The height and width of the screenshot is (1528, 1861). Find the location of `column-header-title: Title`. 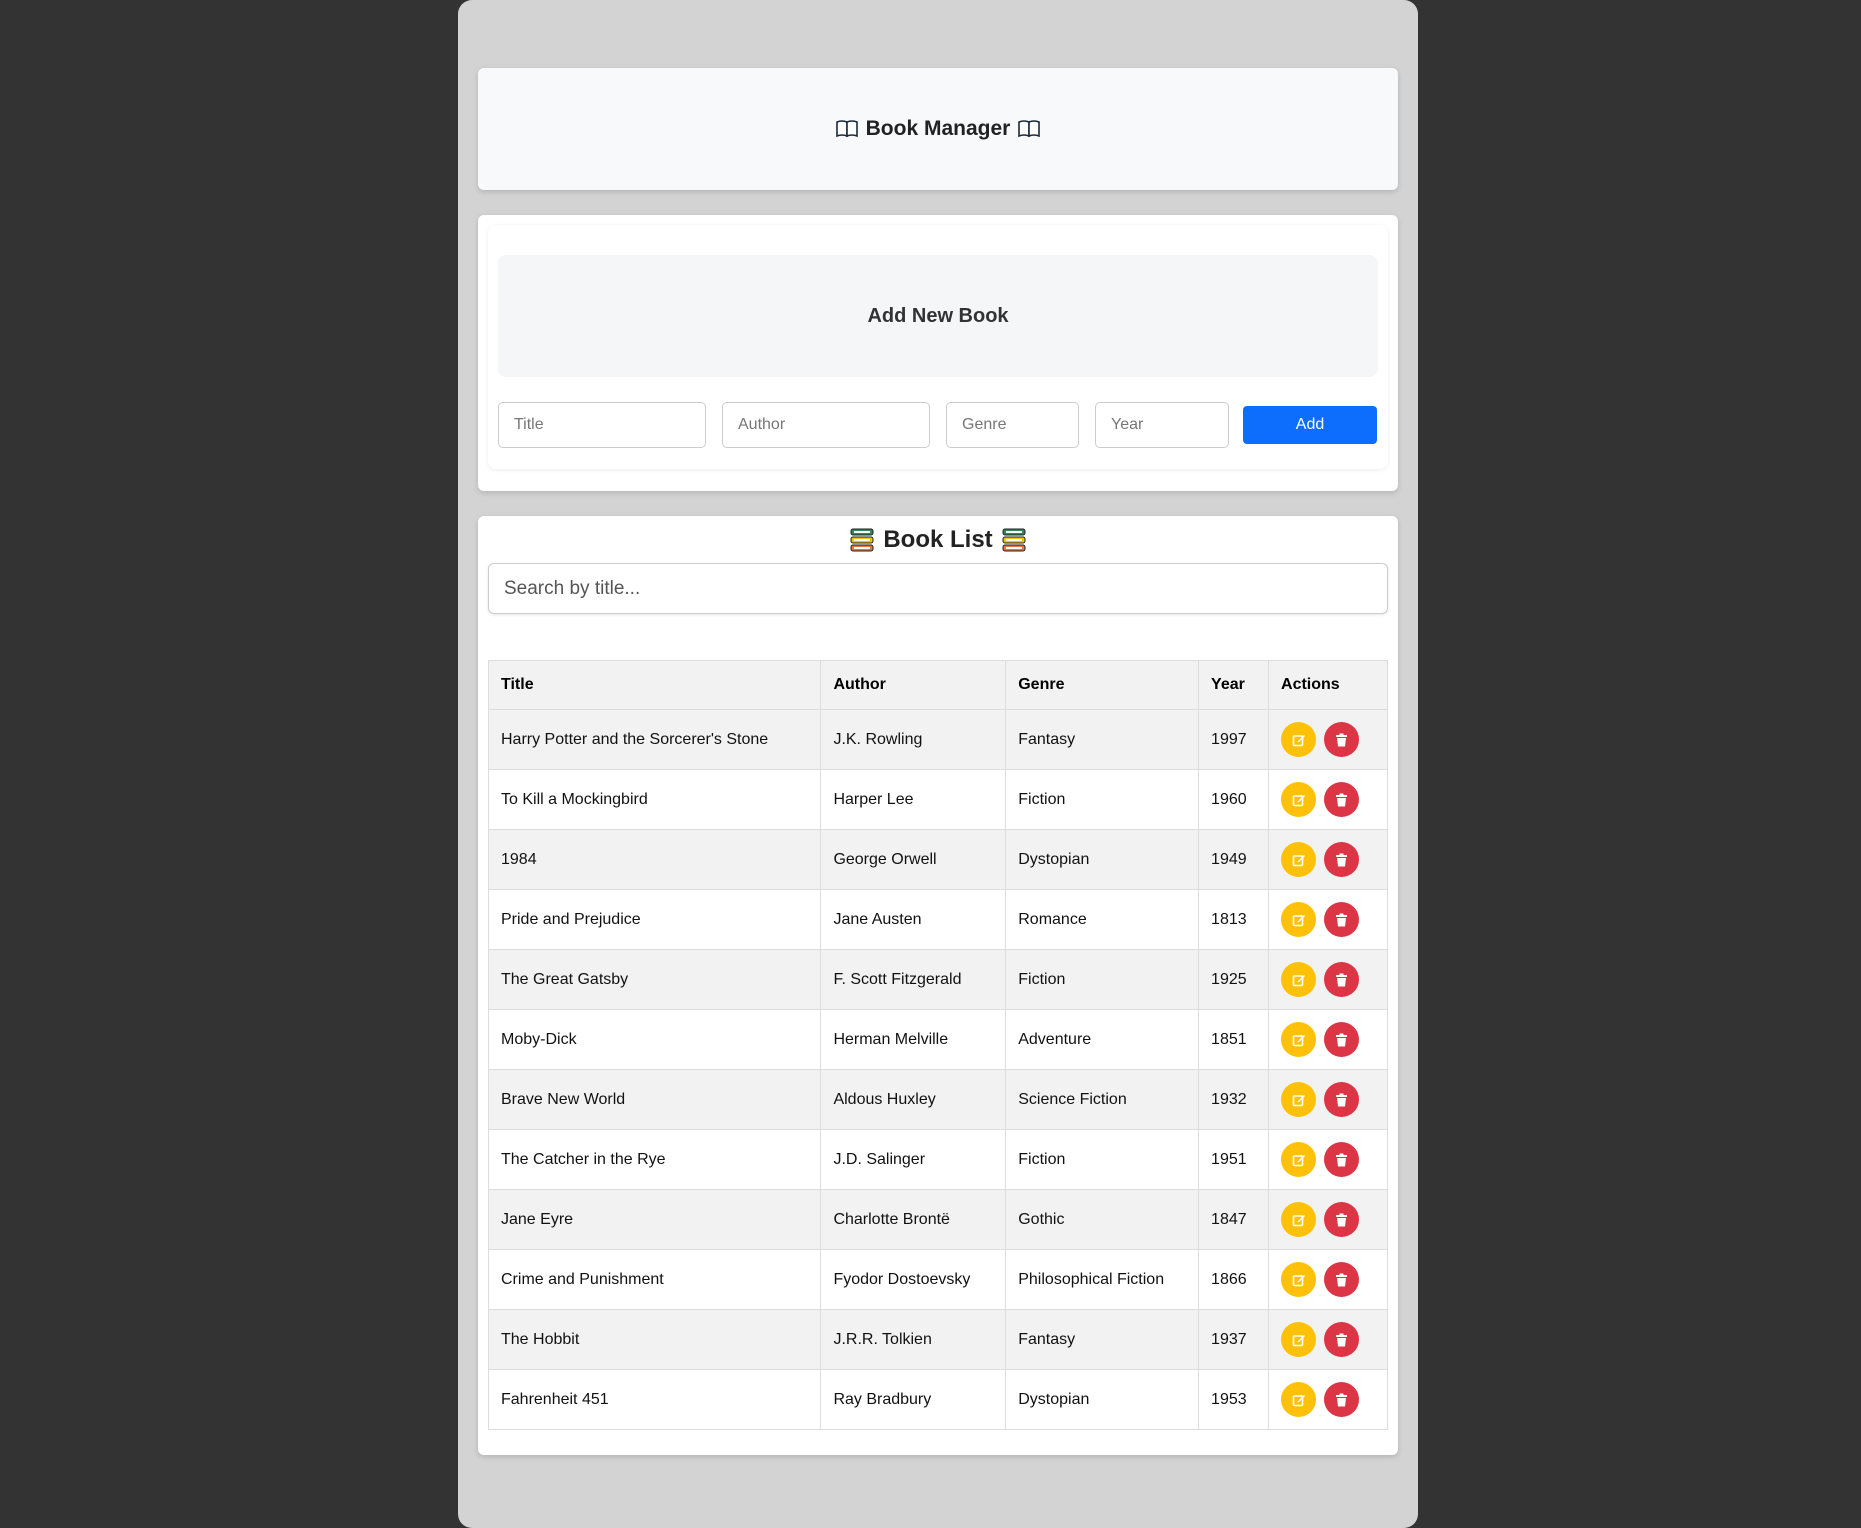

column-header-title: Title is located at coordinates (654, 685).